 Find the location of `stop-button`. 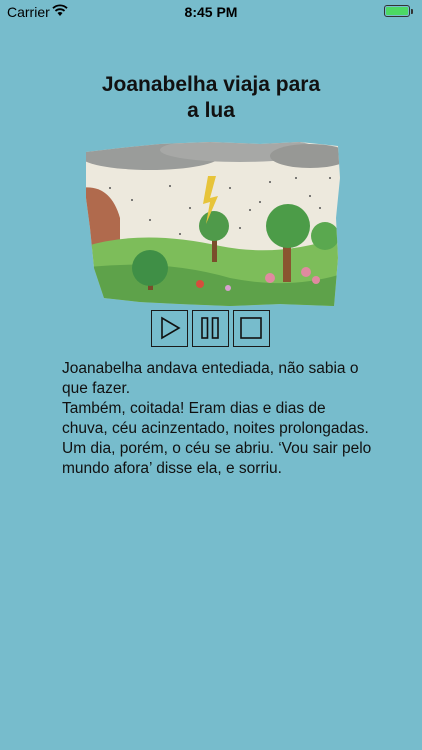

stop-button is located at coordinates (251, 328).